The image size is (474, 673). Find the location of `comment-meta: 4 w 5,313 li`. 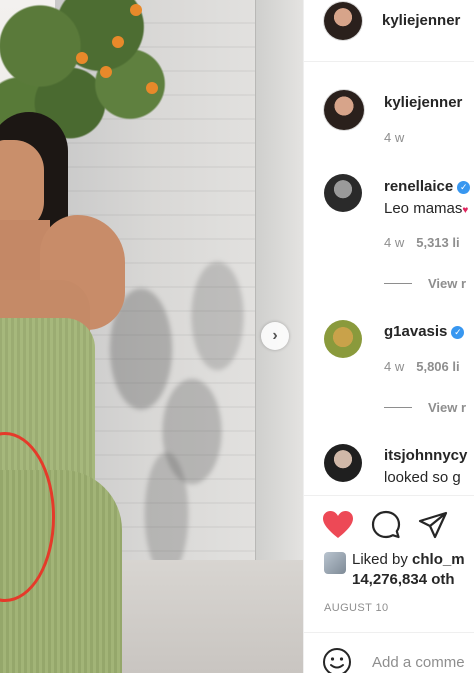

comment-meta: 4 w 5,313 li is located at coordinates (422, 242).